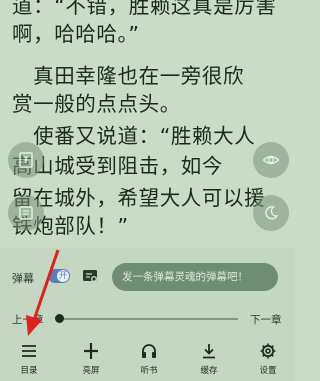  I want to click on barrage-toggle: 开, so click(59, 276).